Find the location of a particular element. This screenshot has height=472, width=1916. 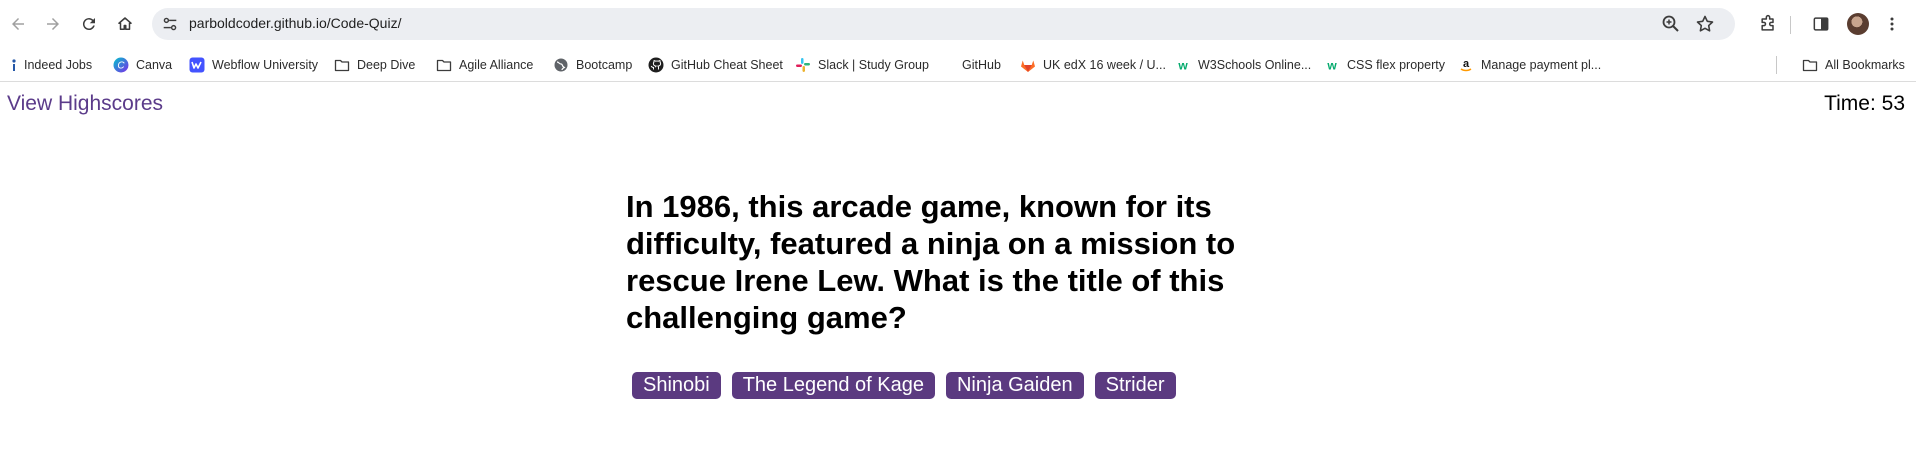

bookmark-label: CSS flex property is located at coordinates (1396, 64).